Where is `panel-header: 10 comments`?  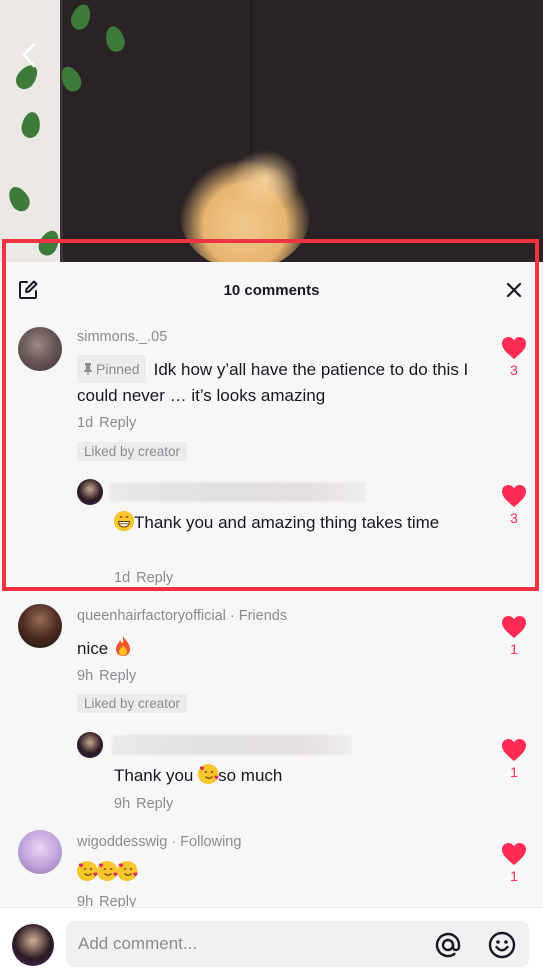
panel-header: 10 comments is located at coordinates (271, 290).